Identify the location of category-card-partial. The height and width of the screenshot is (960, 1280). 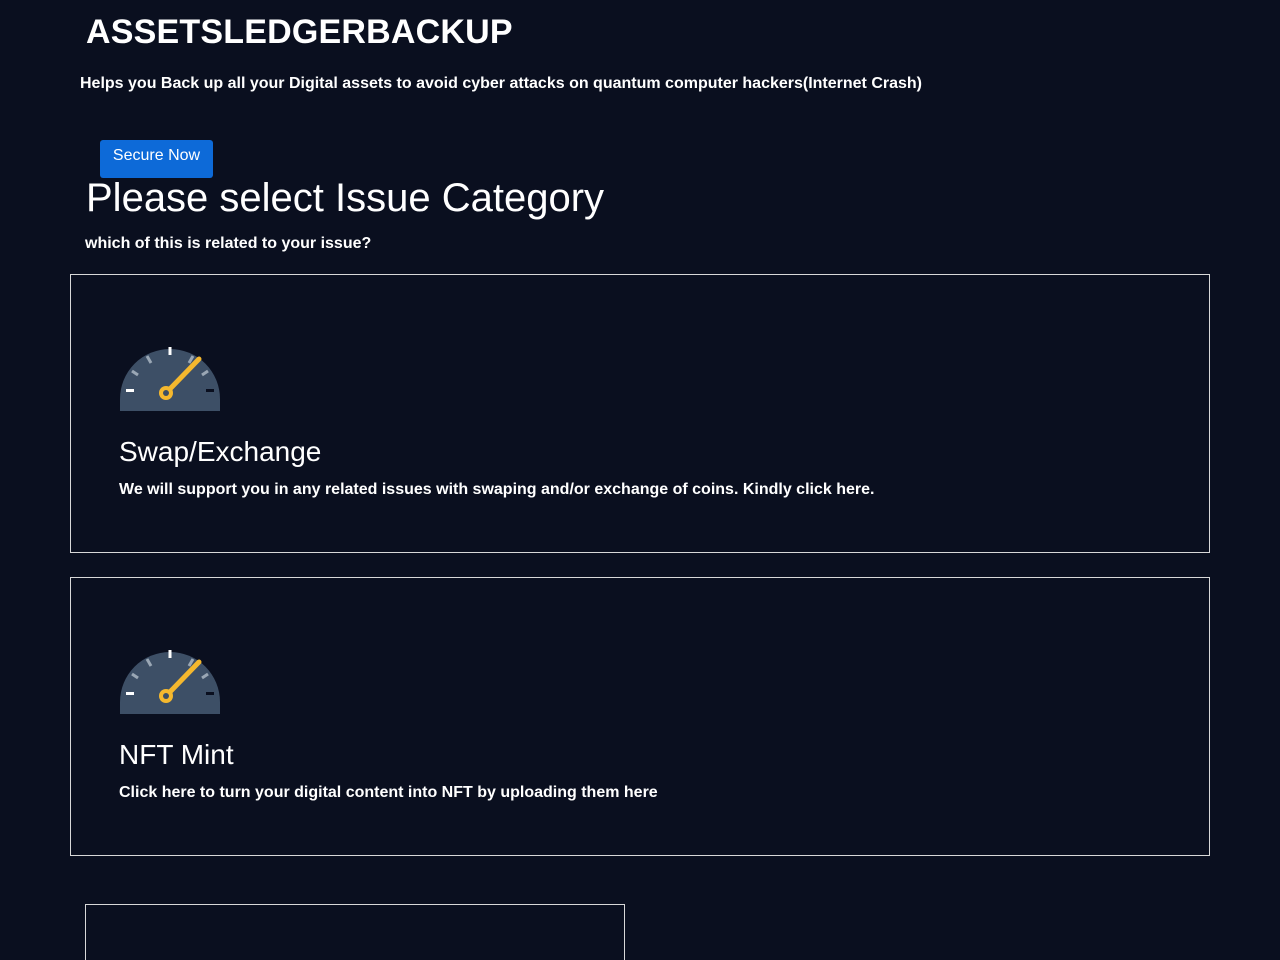
(355, 932).